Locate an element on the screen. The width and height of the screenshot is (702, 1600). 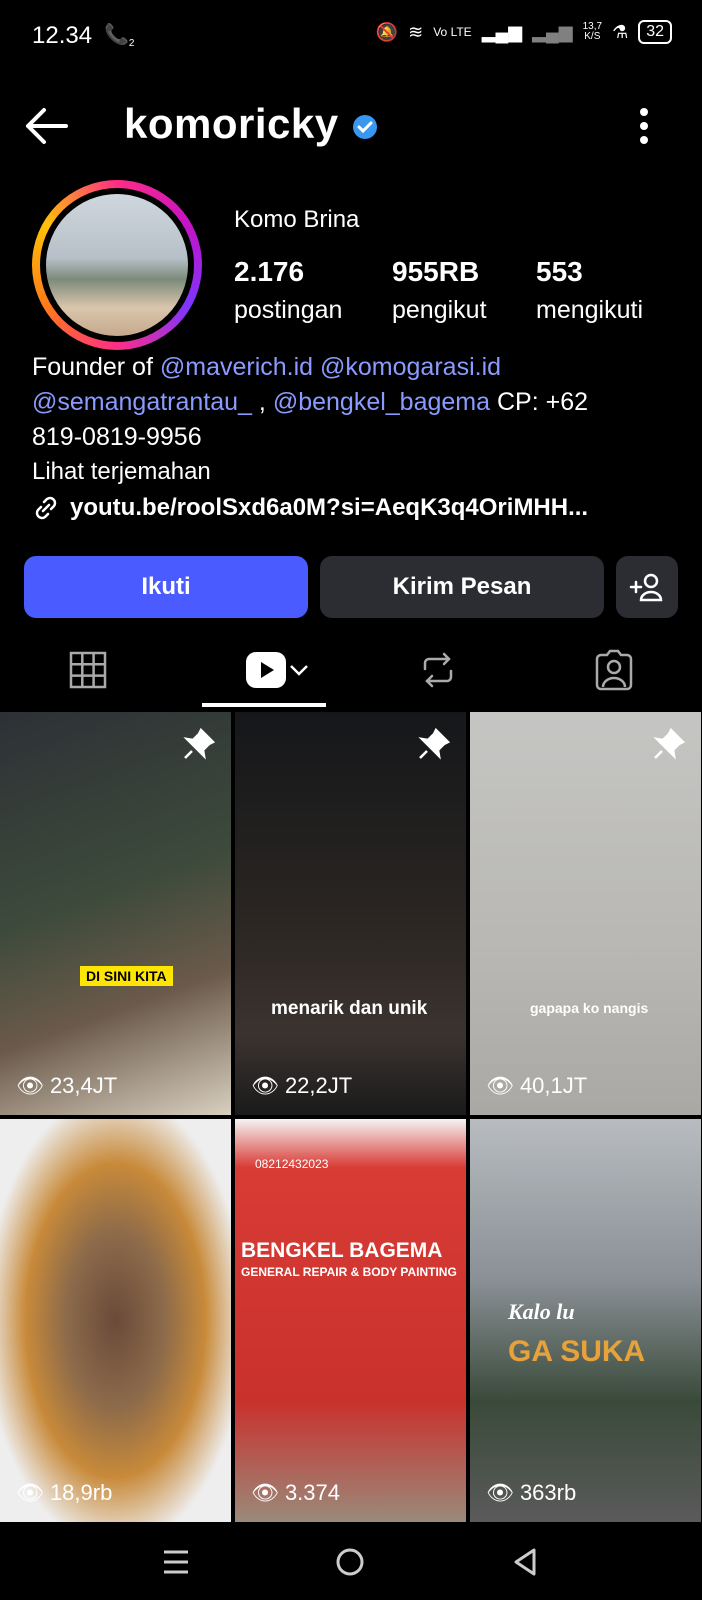
stat-value: 2.176 is located at coordinates (269, 271).